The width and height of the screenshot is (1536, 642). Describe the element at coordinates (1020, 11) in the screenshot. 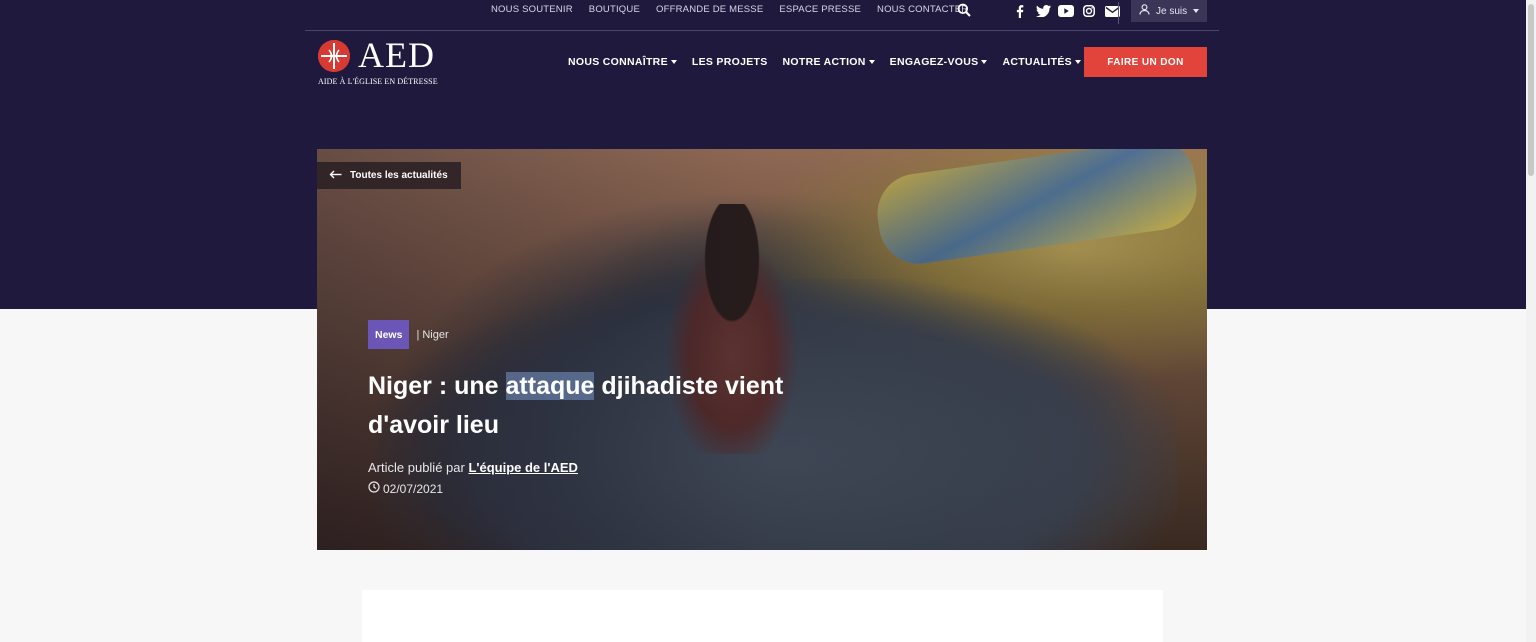

I see `facebook-icon` at that location.